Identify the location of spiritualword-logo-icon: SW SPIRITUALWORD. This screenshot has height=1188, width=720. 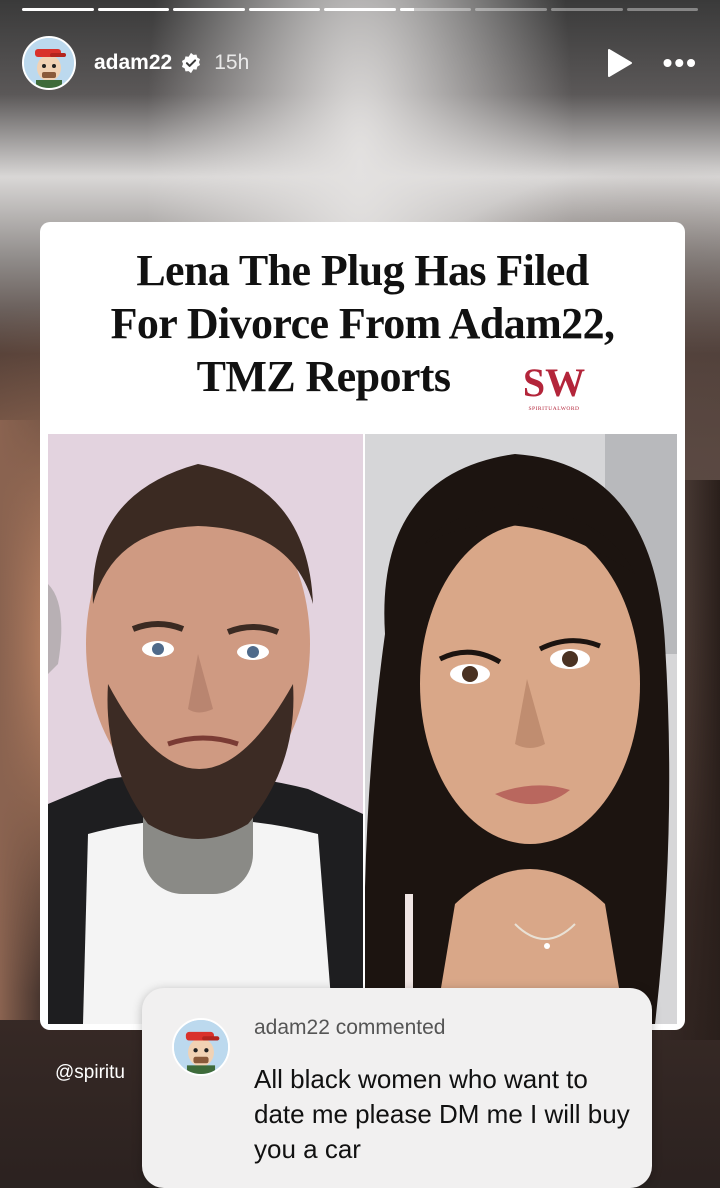
(554, 386).